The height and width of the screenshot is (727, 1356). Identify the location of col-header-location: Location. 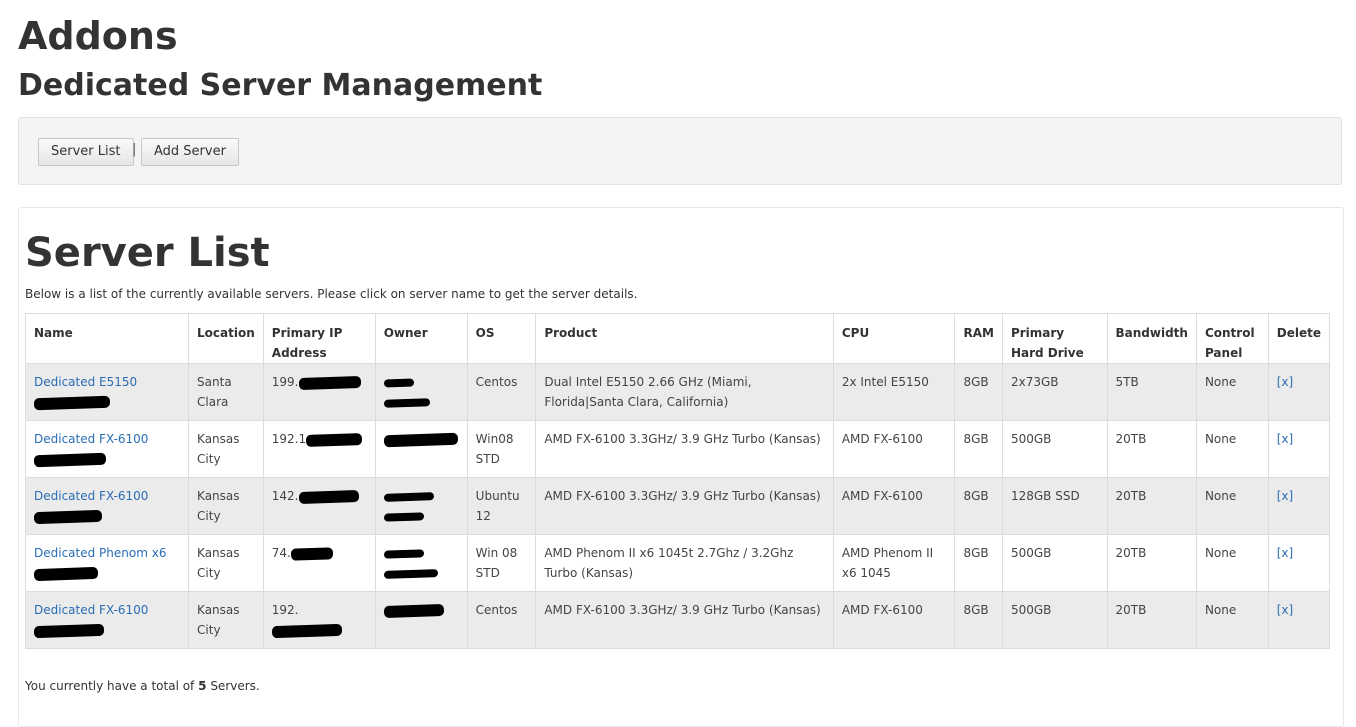
(226, 338).